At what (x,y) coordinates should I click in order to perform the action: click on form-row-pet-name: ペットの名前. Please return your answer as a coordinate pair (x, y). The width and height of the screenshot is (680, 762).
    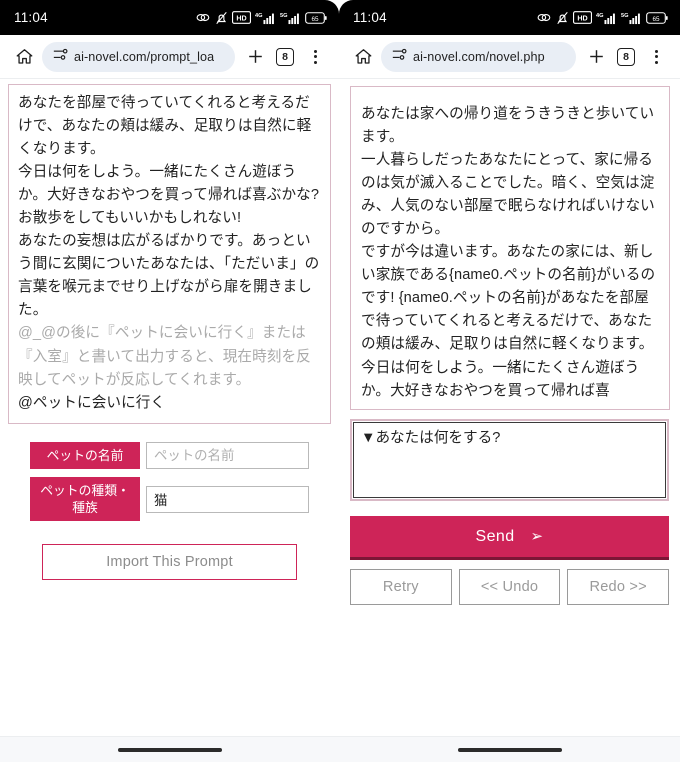
    Looking at the image, I should click on (169, 455).